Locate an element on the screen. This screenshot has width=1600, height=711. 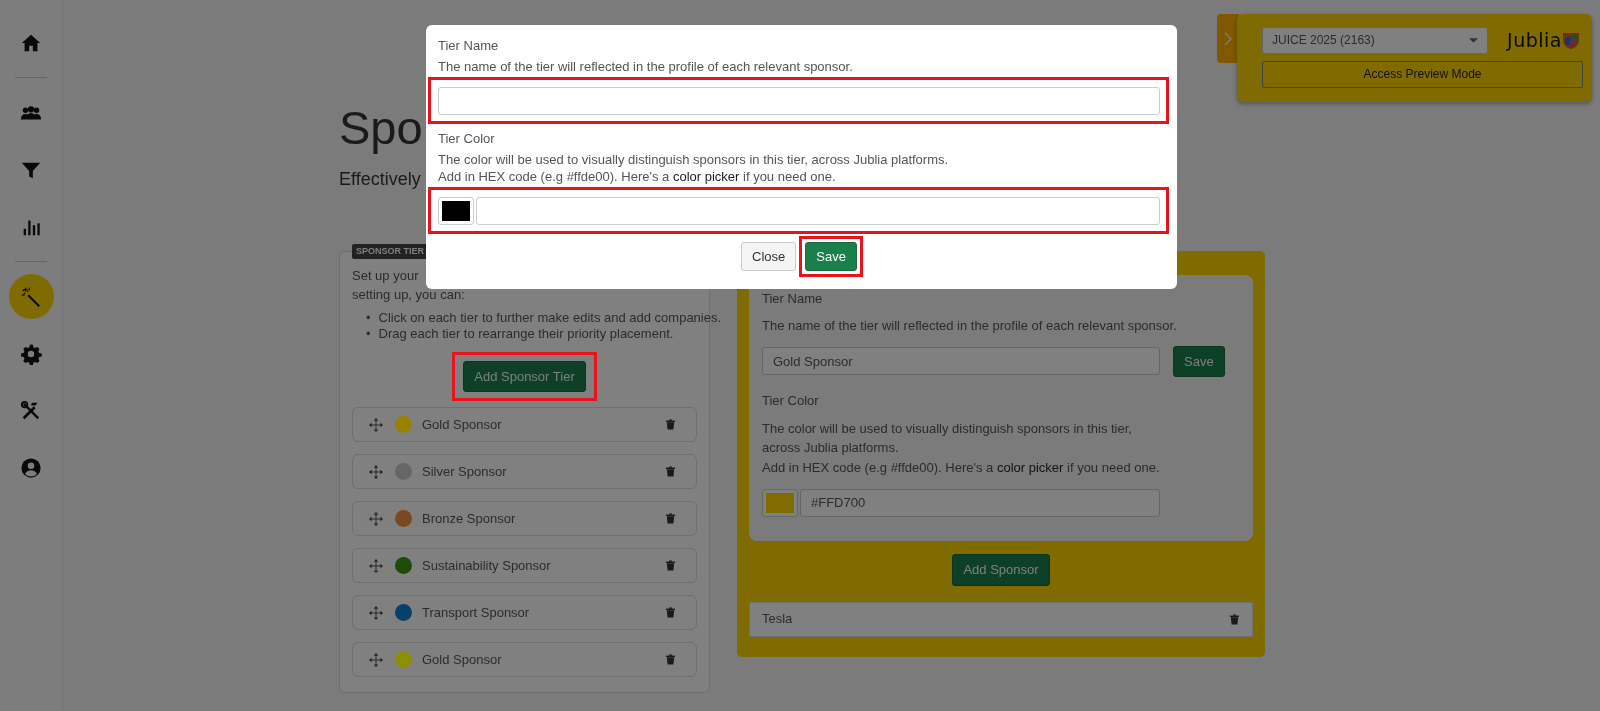
instruction-item: Drag each tier to rearrange their priority placement. is located at coordinates (526, 333).